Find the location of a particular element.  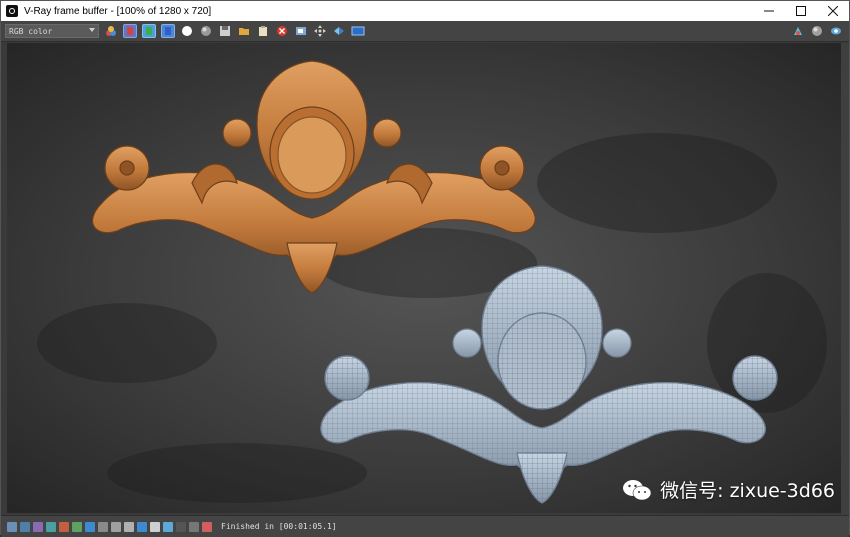

close-icon is located at coordinates (833, 11).